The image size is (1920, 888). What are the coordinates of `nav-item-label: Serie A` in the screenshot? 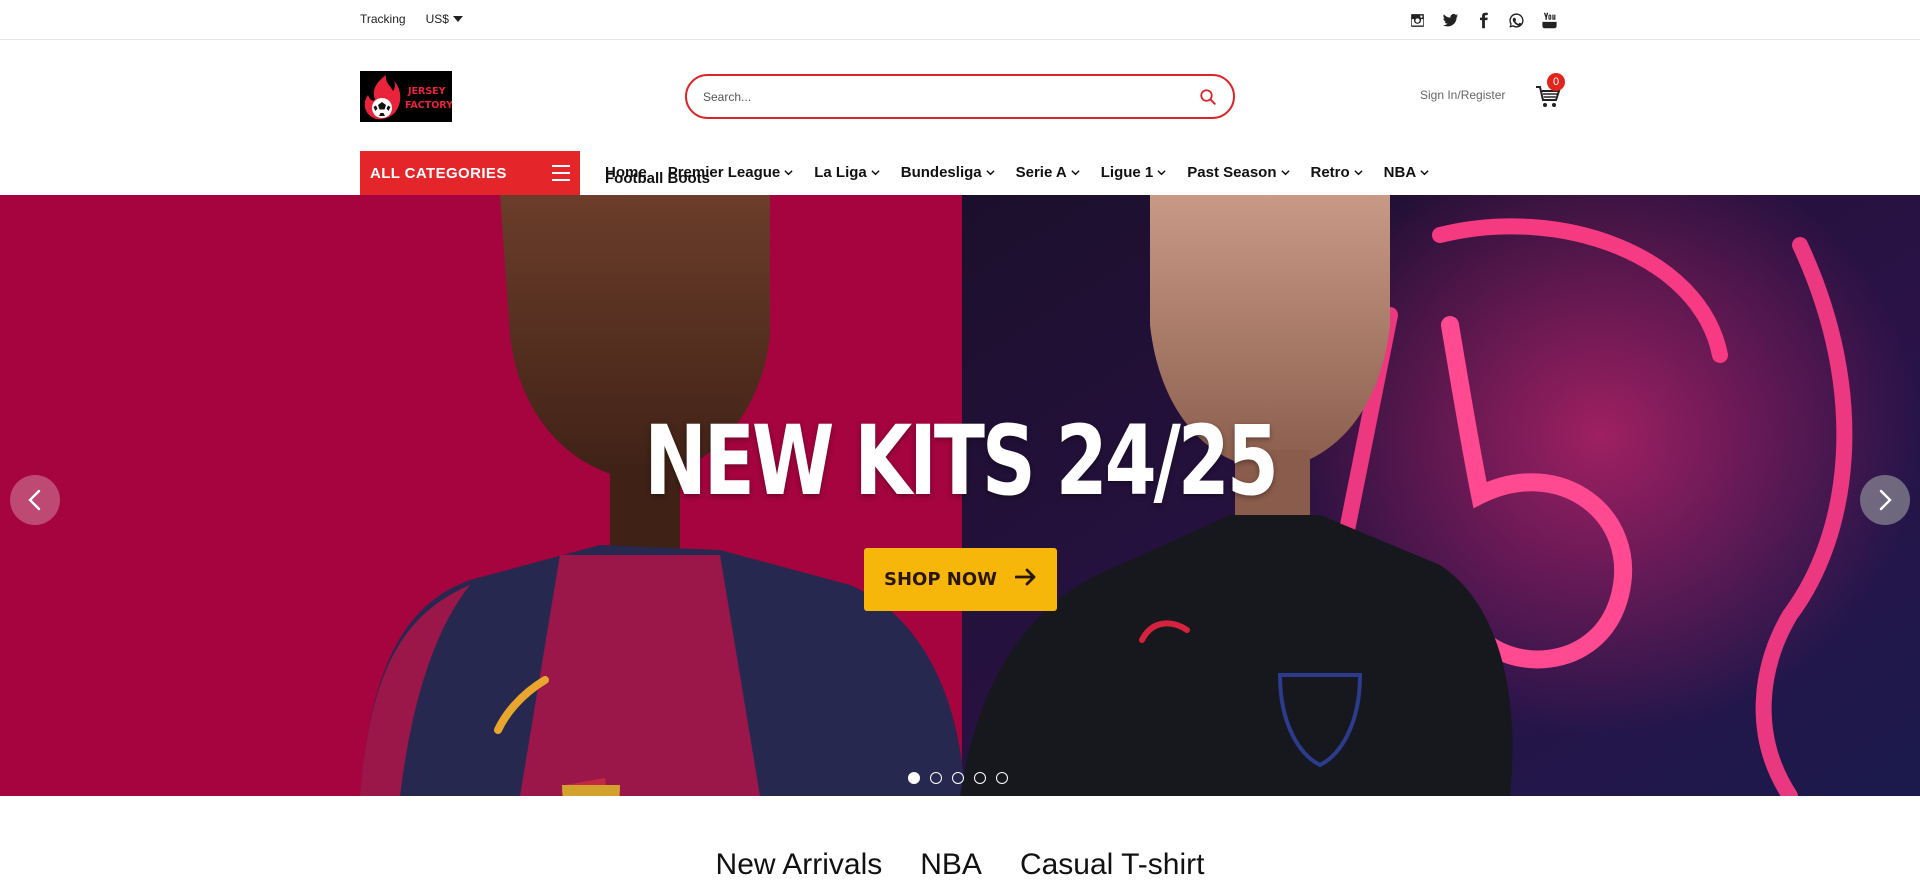 It's located at (1041, 172).